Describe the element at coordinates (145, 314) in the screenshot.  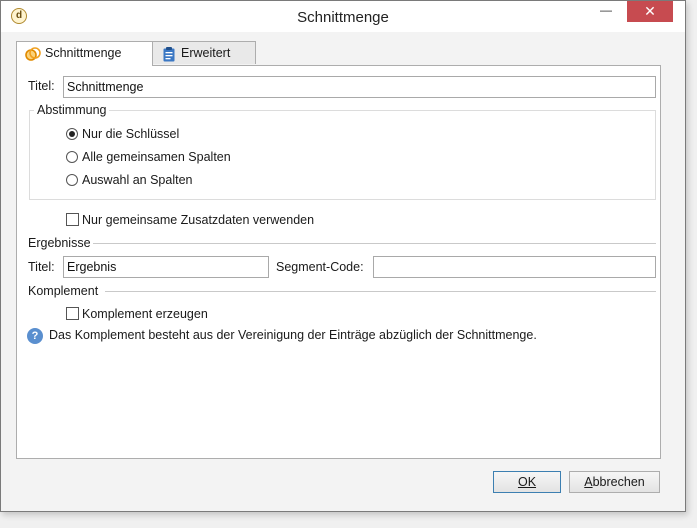
I see `komplement-checkbox-label: Komplement erzeugen` at that location.